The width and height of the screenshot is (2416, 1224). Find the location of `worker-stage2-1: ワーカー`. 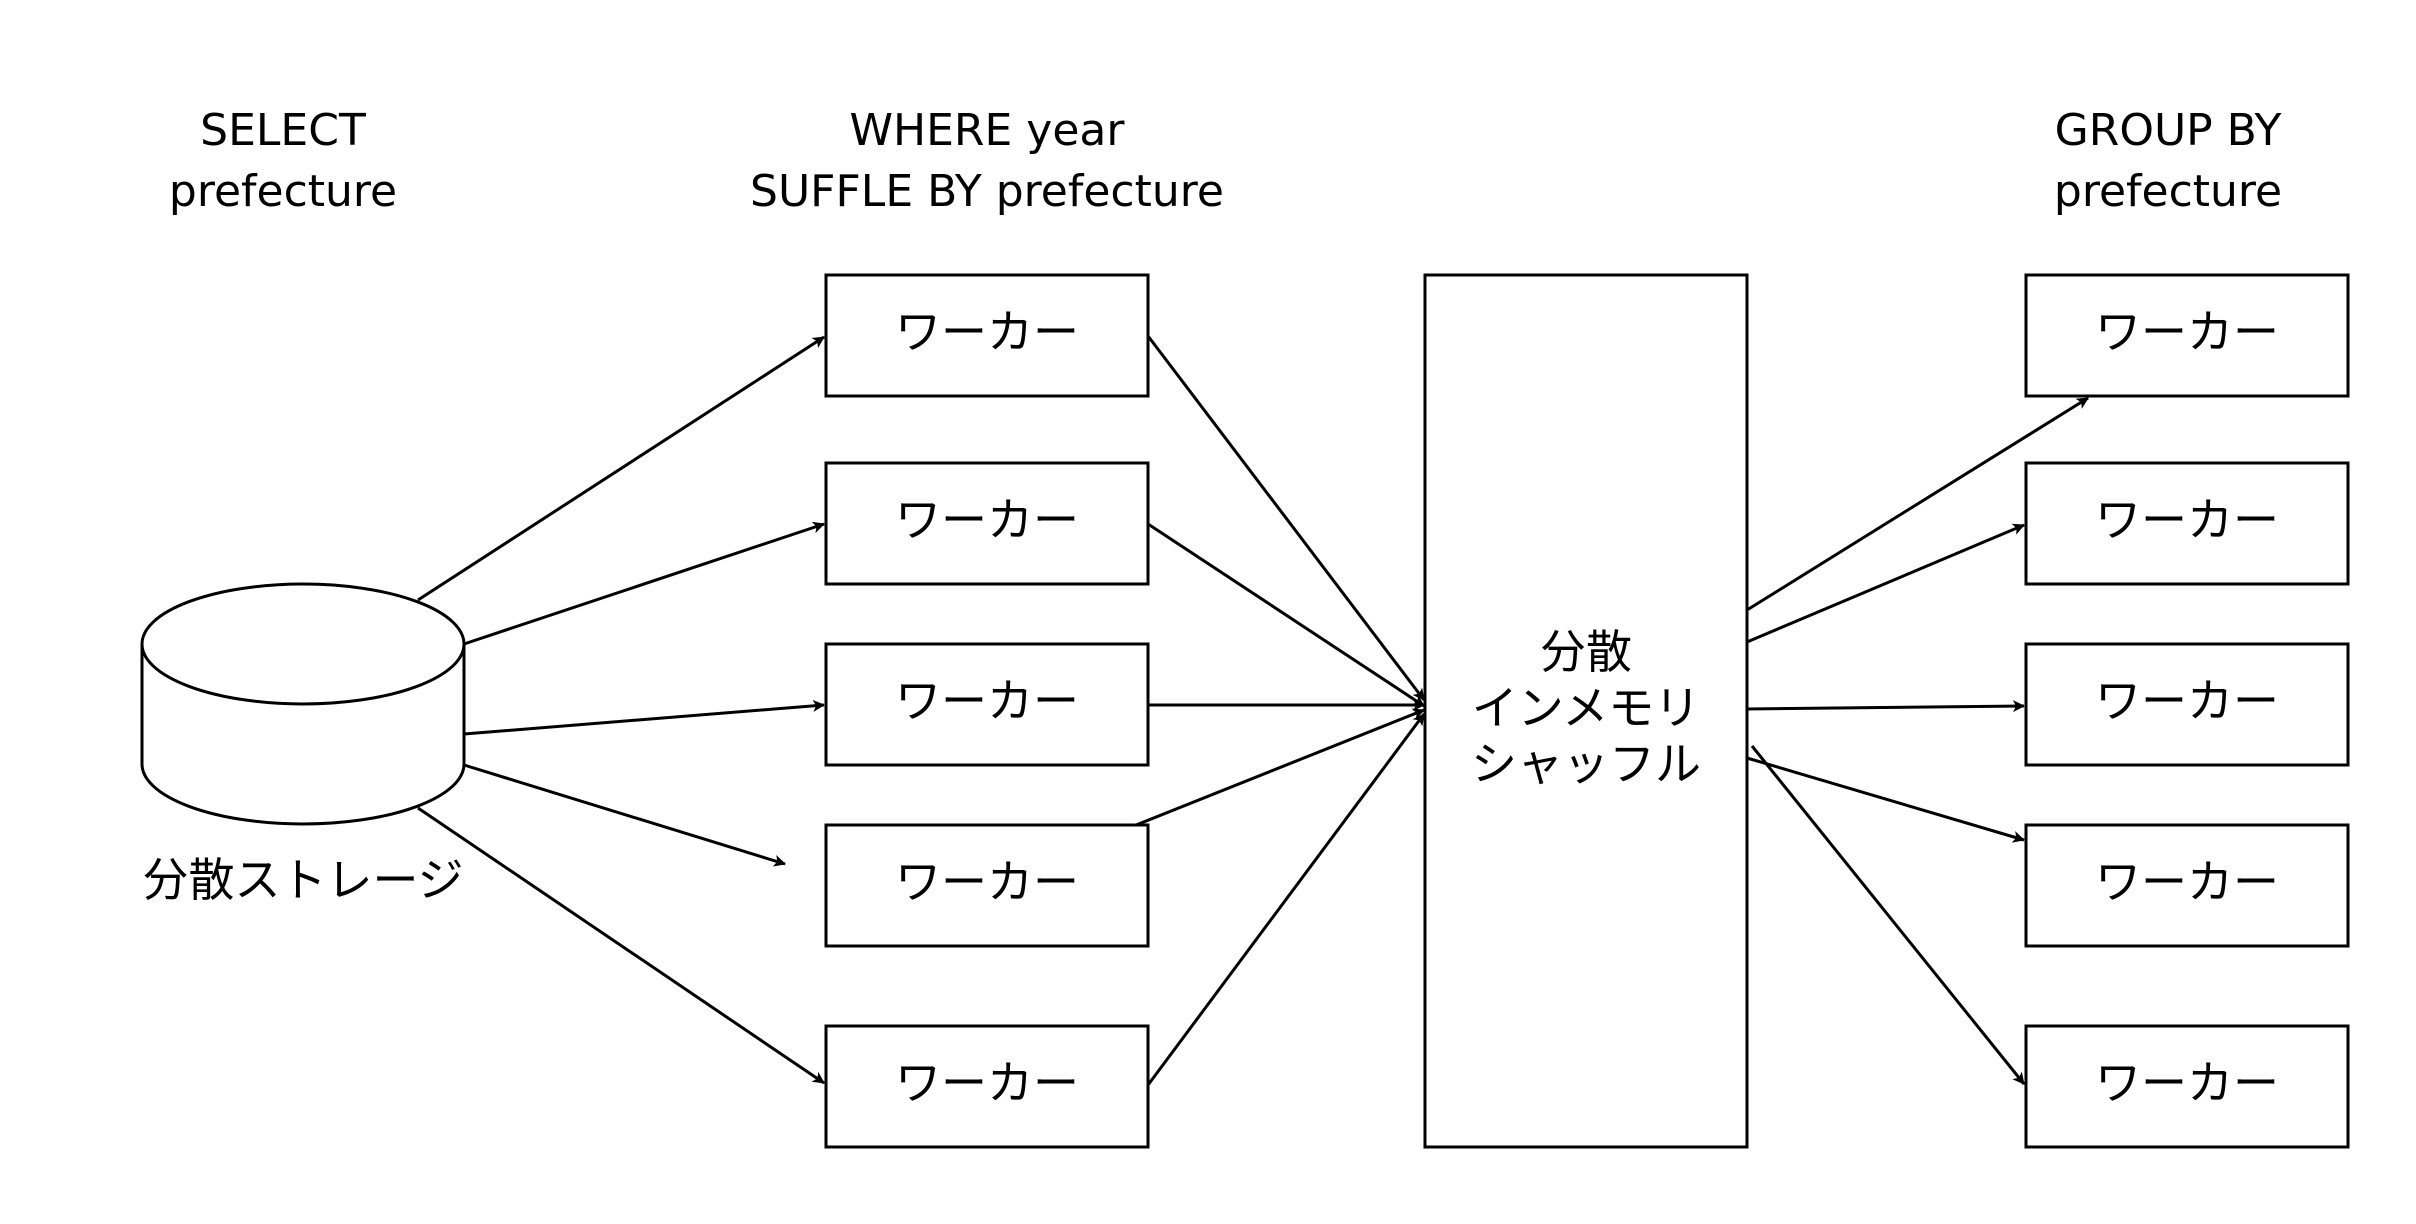

worker-stage2-1: ワーカー is located at coordinates (2187, 335).